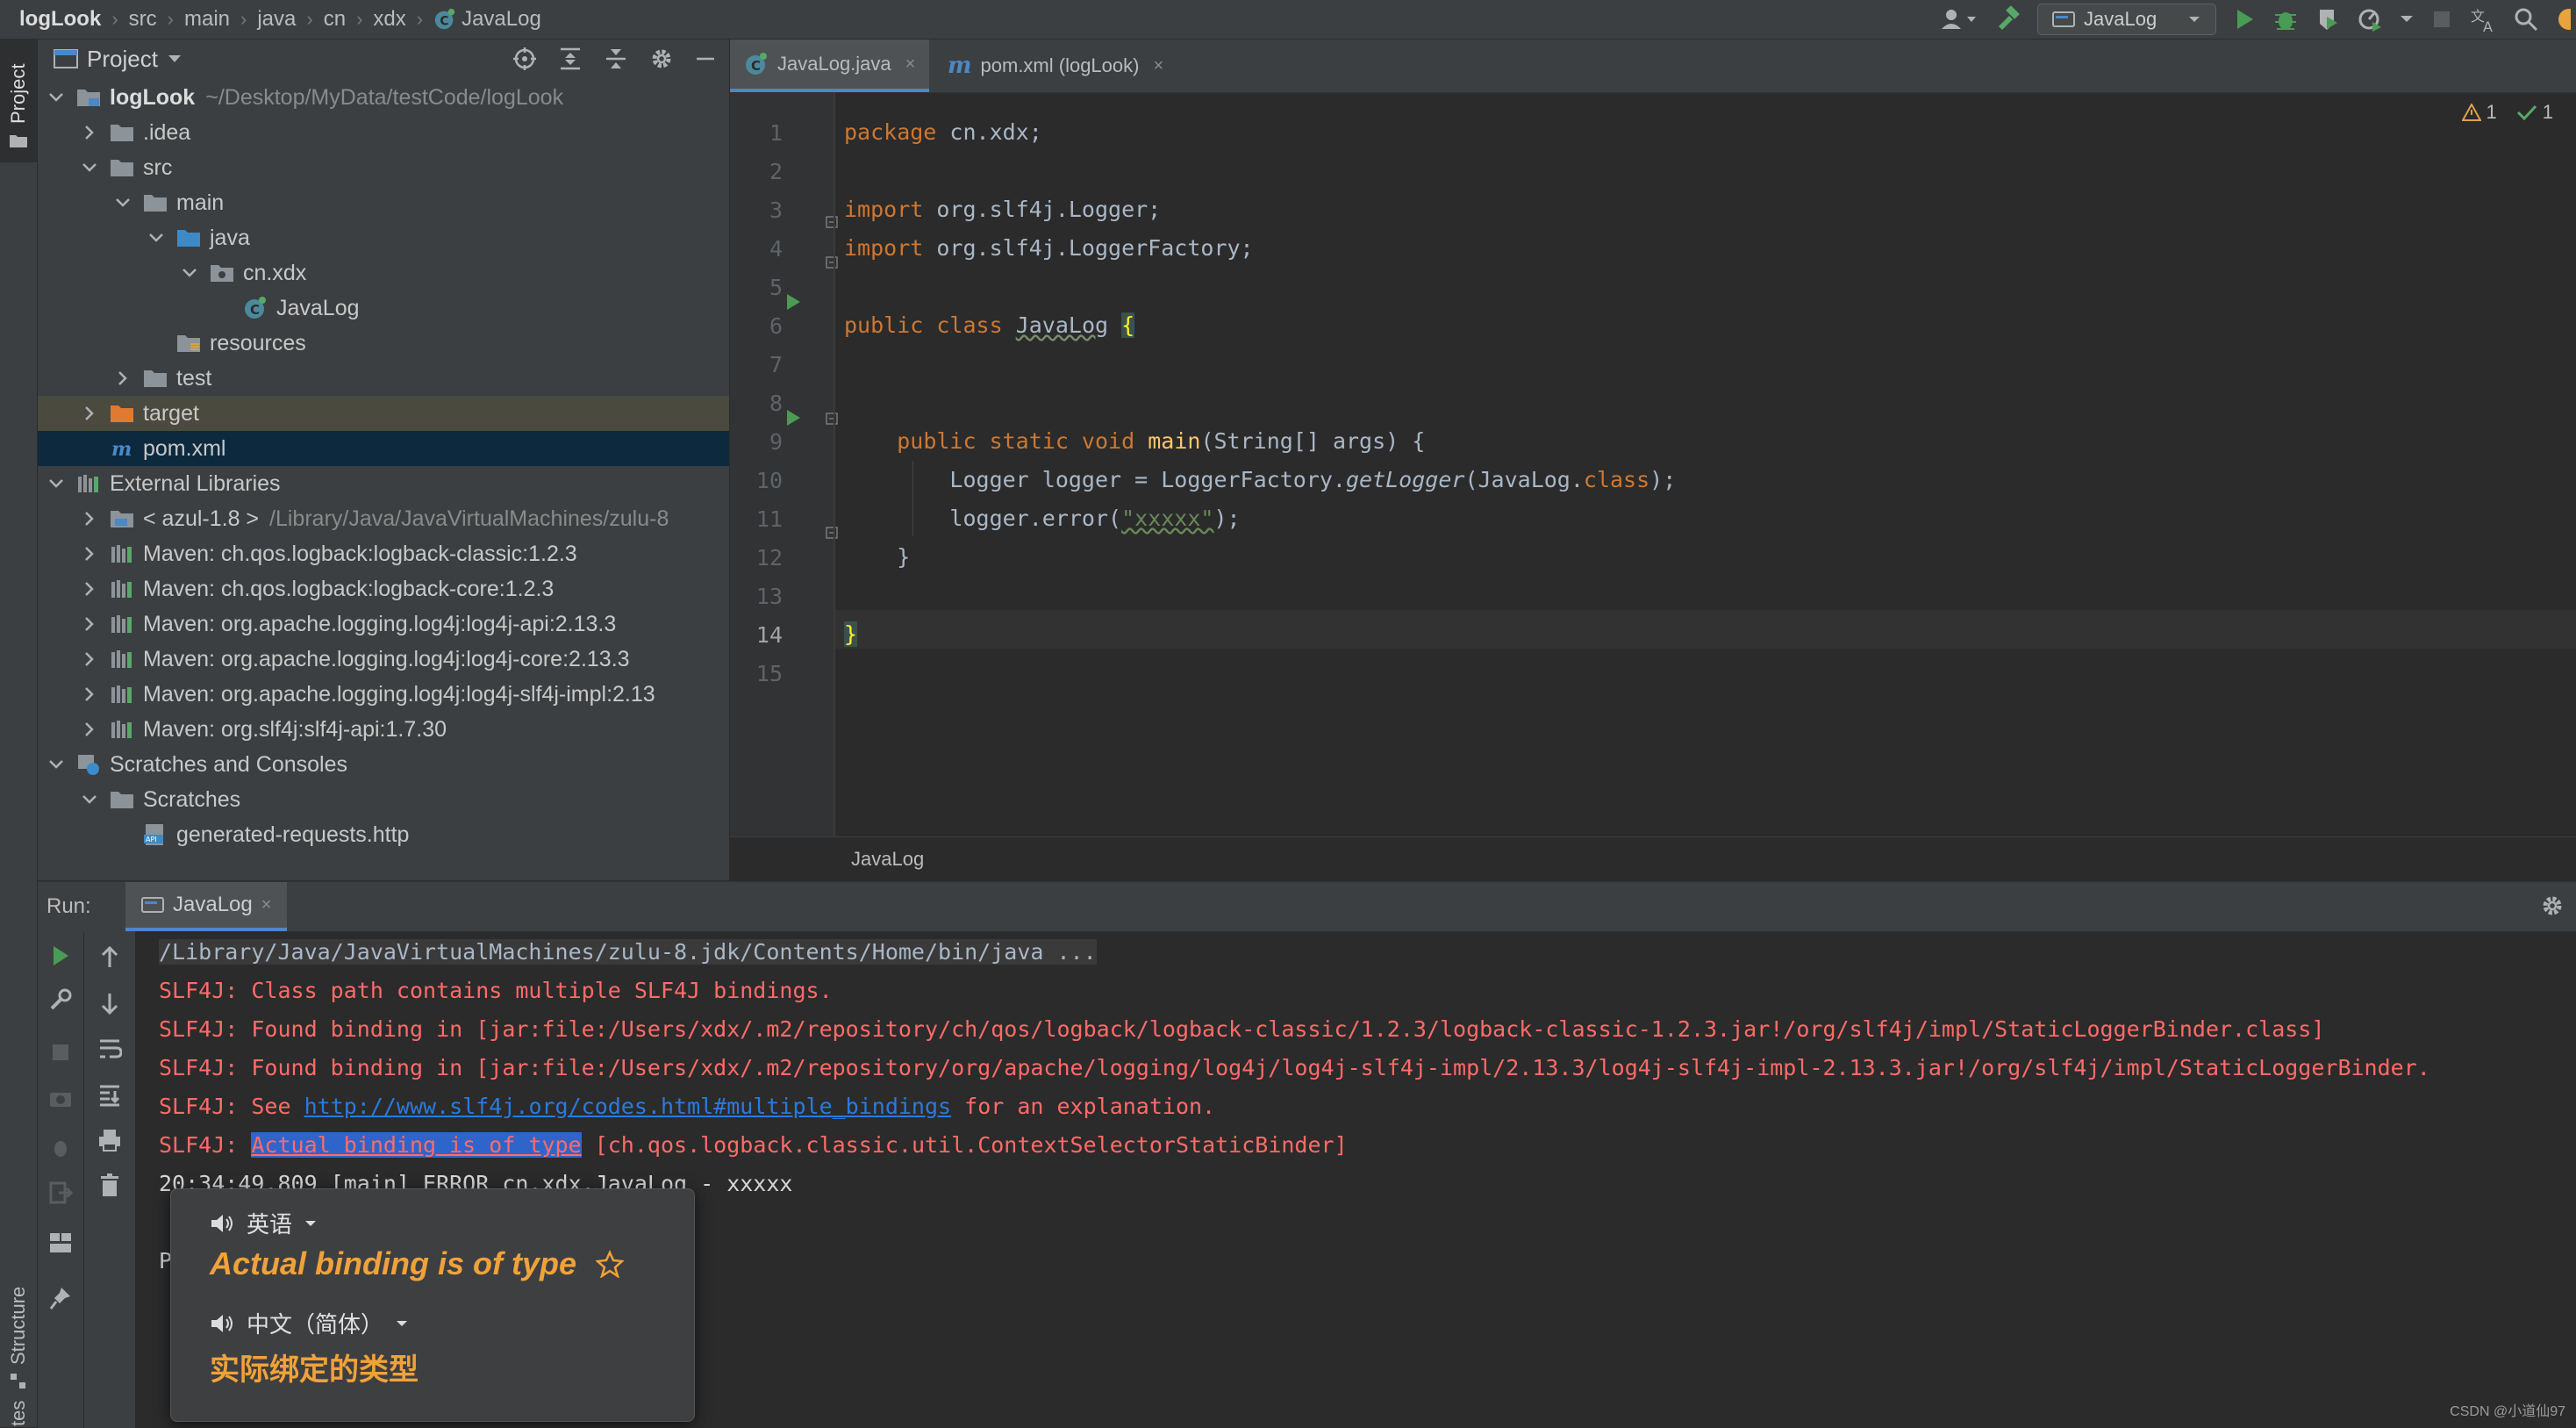 This screenshot has width=2576, height=1428. Describe the element at coordinates (60, 1192) in the screenshot. I see `exit-icon` at that location.